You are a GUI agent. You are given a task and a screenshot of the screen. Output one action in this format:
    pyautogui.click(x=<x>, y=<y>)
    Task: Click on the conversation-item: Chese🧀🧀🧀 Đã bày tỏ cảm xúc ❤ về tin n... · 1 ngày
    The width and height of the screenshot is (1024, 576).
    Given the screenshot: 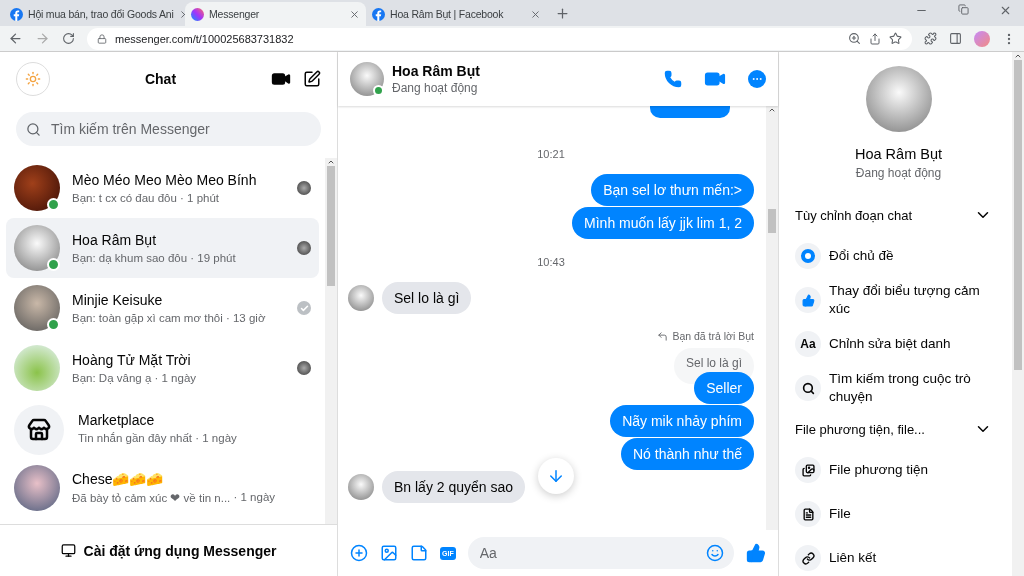 What is the action you would take?
    pyautogui.click(x=162, y=488)
    